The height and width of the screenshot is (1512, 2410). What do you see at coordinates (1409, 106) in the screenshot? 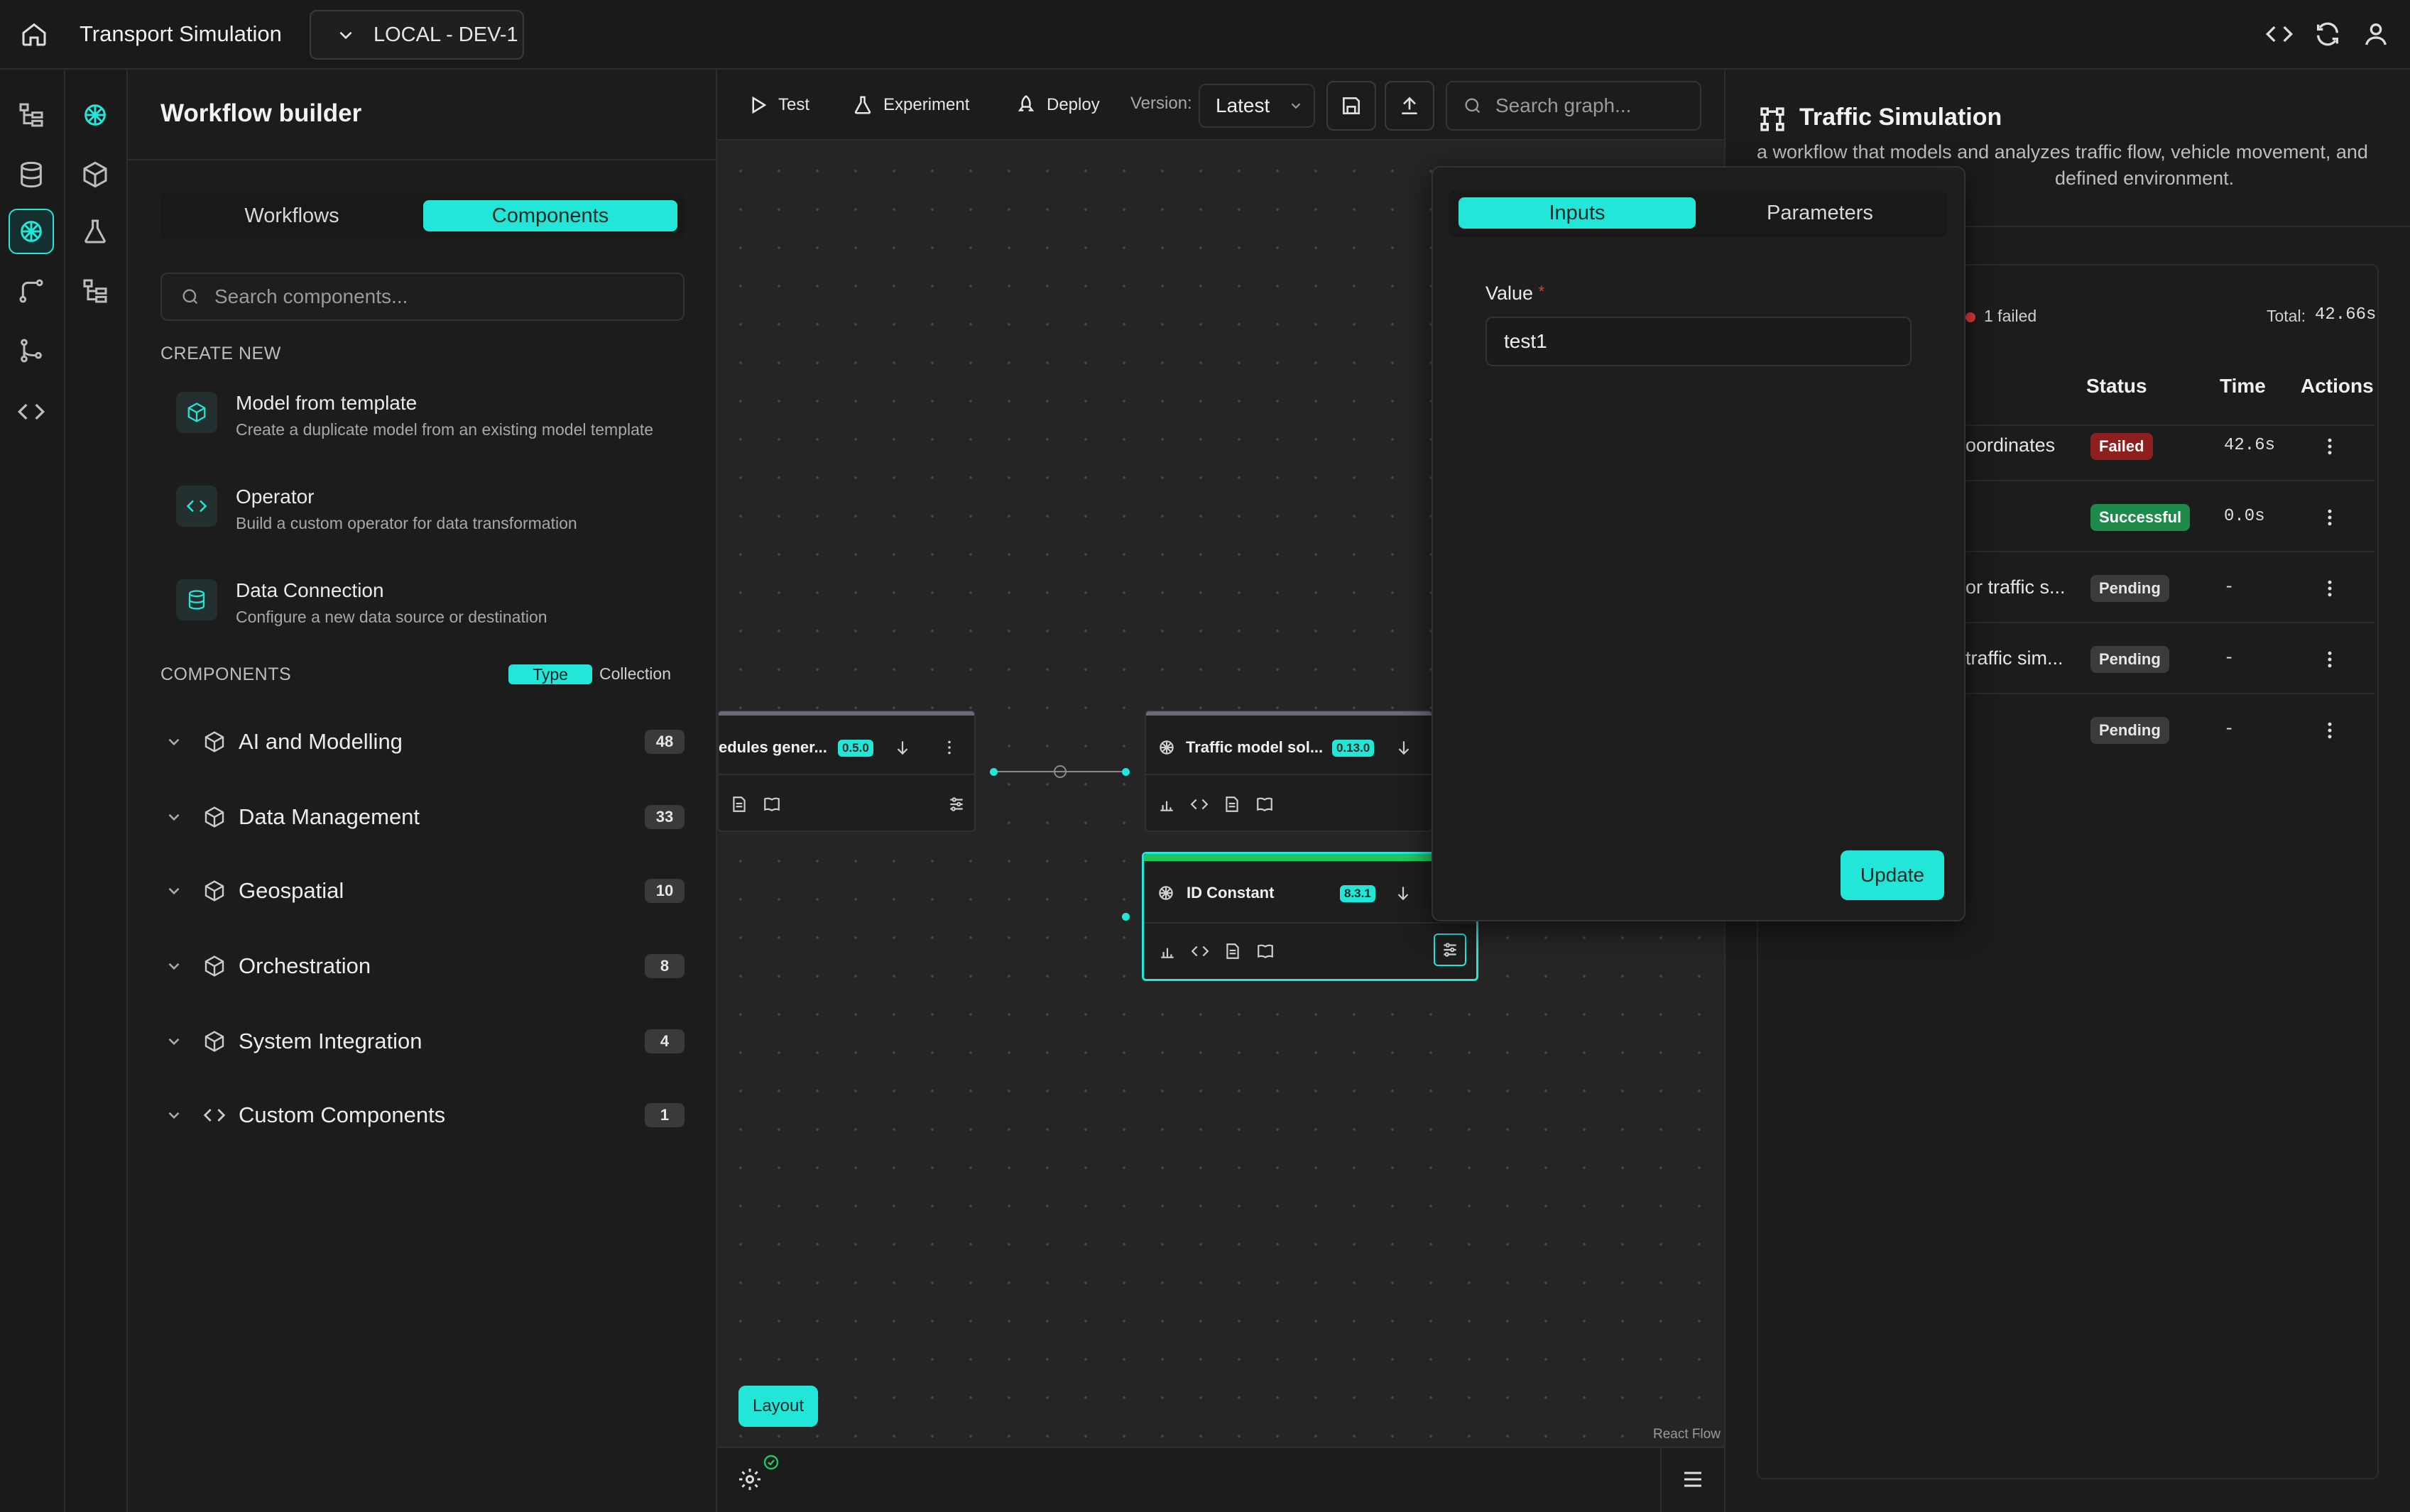
I see `upload-button` at bounding box center [1409, 106].